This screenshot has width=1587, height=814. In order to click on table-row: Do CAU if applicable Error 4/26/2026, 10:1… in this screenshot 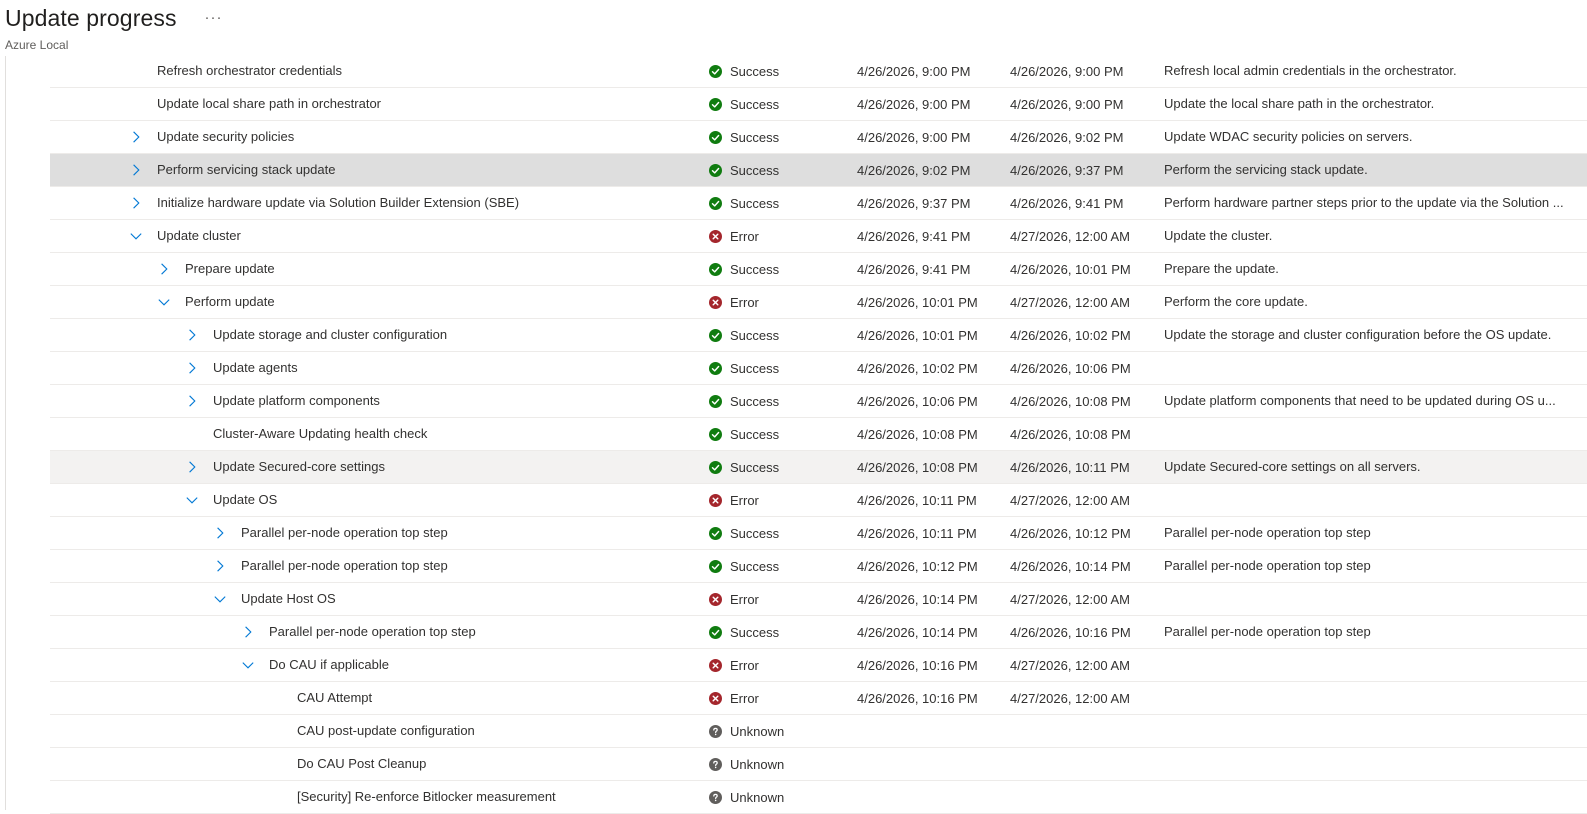, I will do `click(818, 665)`.